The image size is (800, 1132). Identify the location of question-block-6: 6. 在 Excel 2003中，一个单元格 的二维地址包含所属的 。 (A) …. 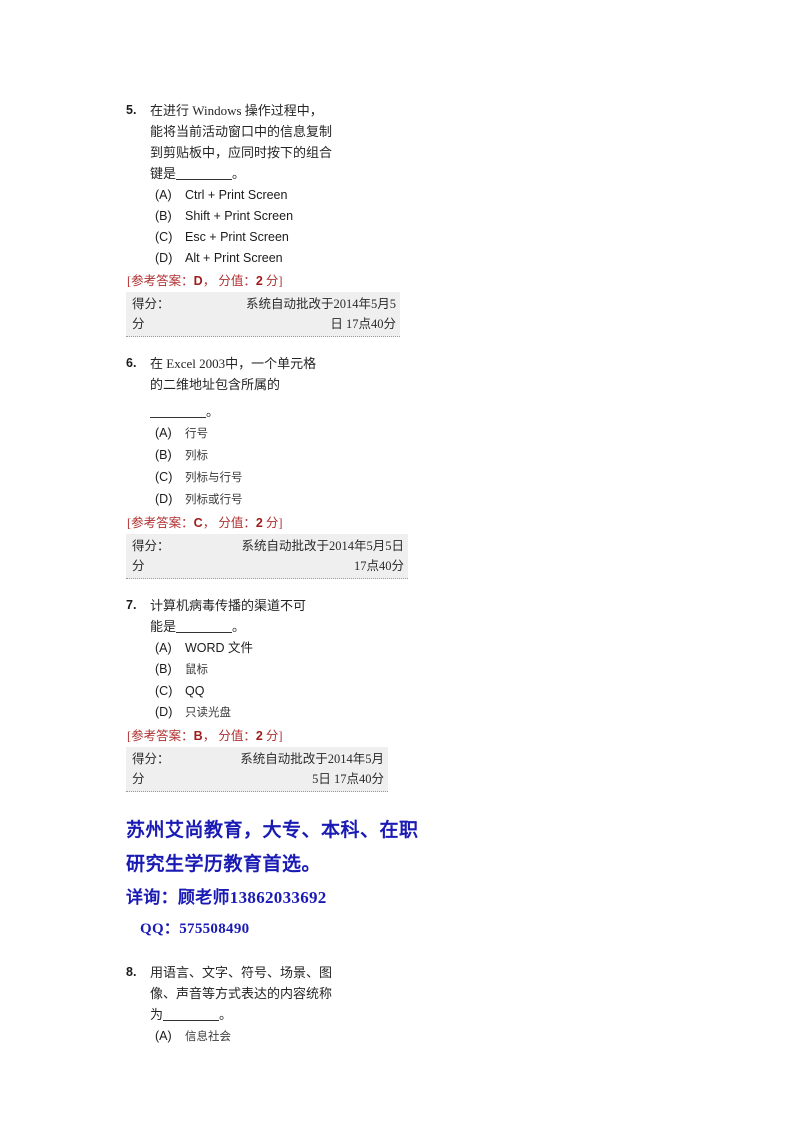
(406, 466).